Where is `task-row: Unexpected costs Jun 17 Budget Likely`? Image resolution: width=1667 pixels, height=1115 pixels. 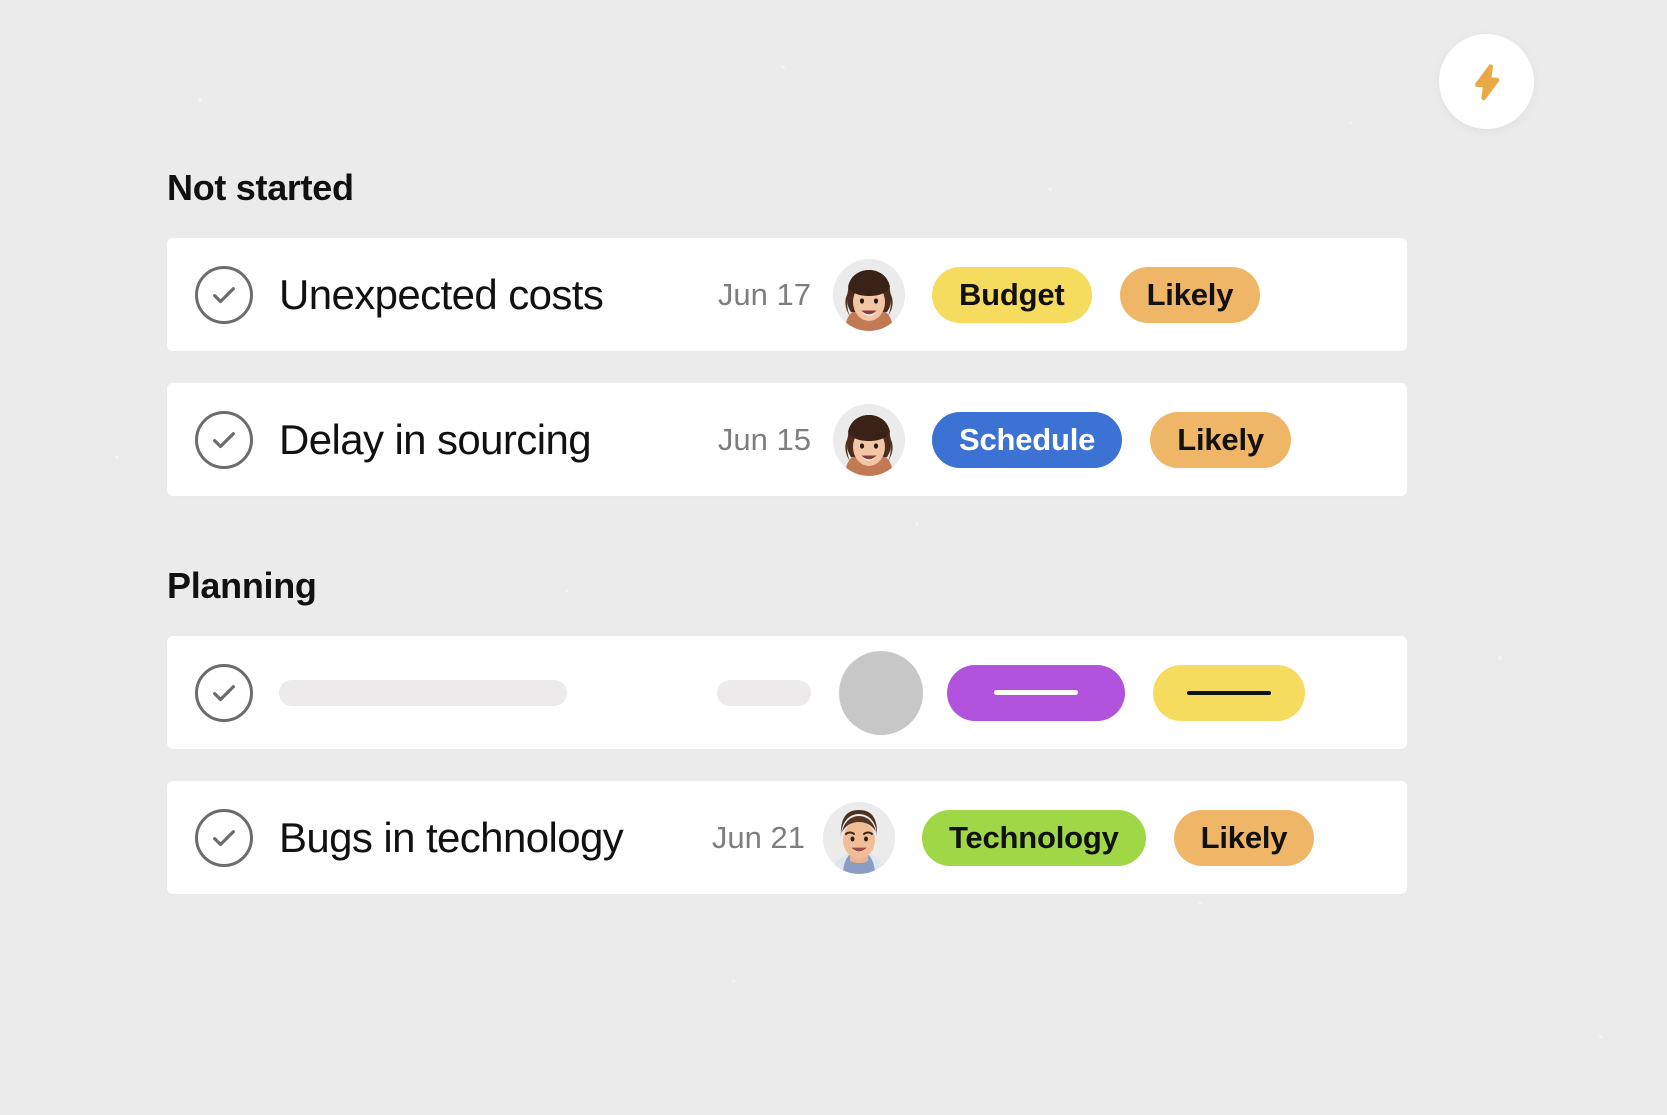 task-row: Unexpected costs Jun 17 Budget Likely is located at coordinates (787, 294).